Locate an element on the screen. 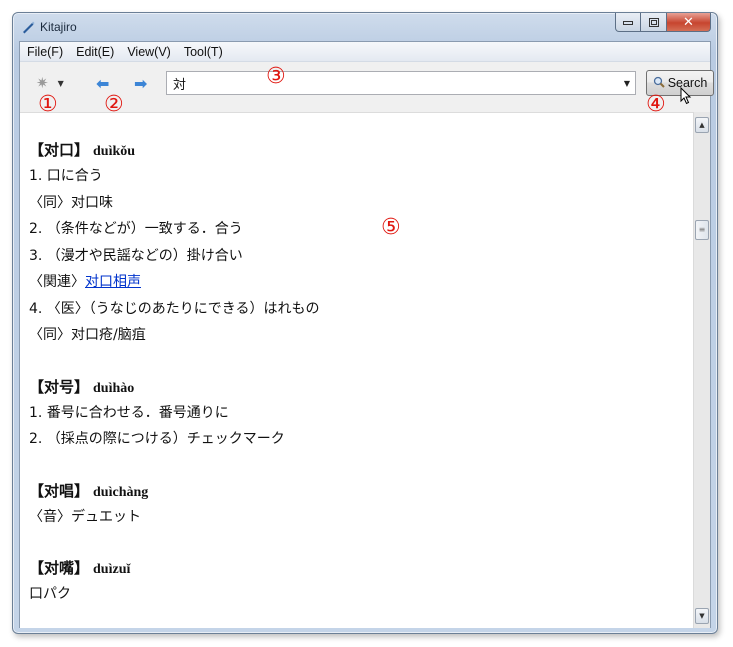 The width and height of the screenshot is (733, 647). close-icon: ✕ is located at coordinates (688, 22).